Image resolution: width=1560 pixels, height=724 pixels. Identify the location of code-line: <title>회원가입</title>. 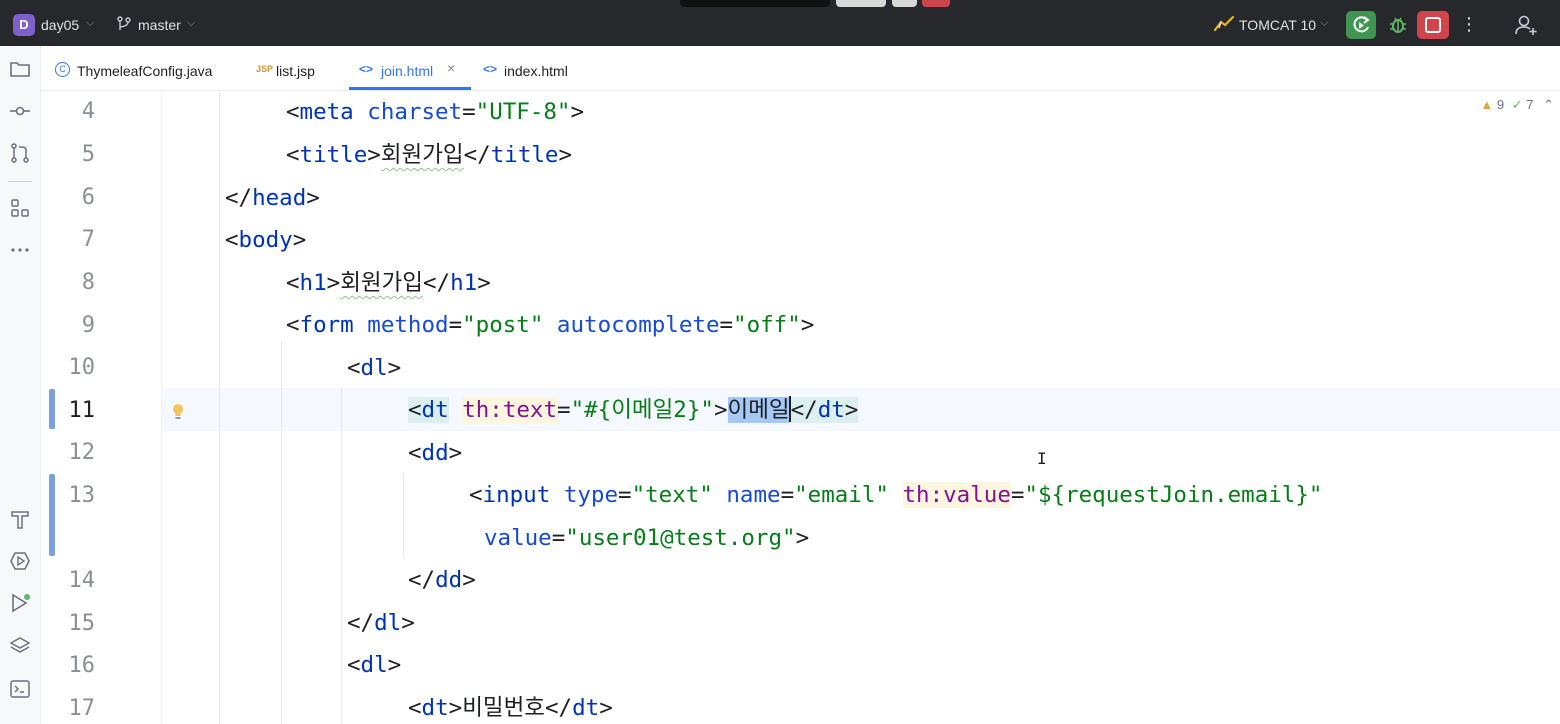
(429, 155).